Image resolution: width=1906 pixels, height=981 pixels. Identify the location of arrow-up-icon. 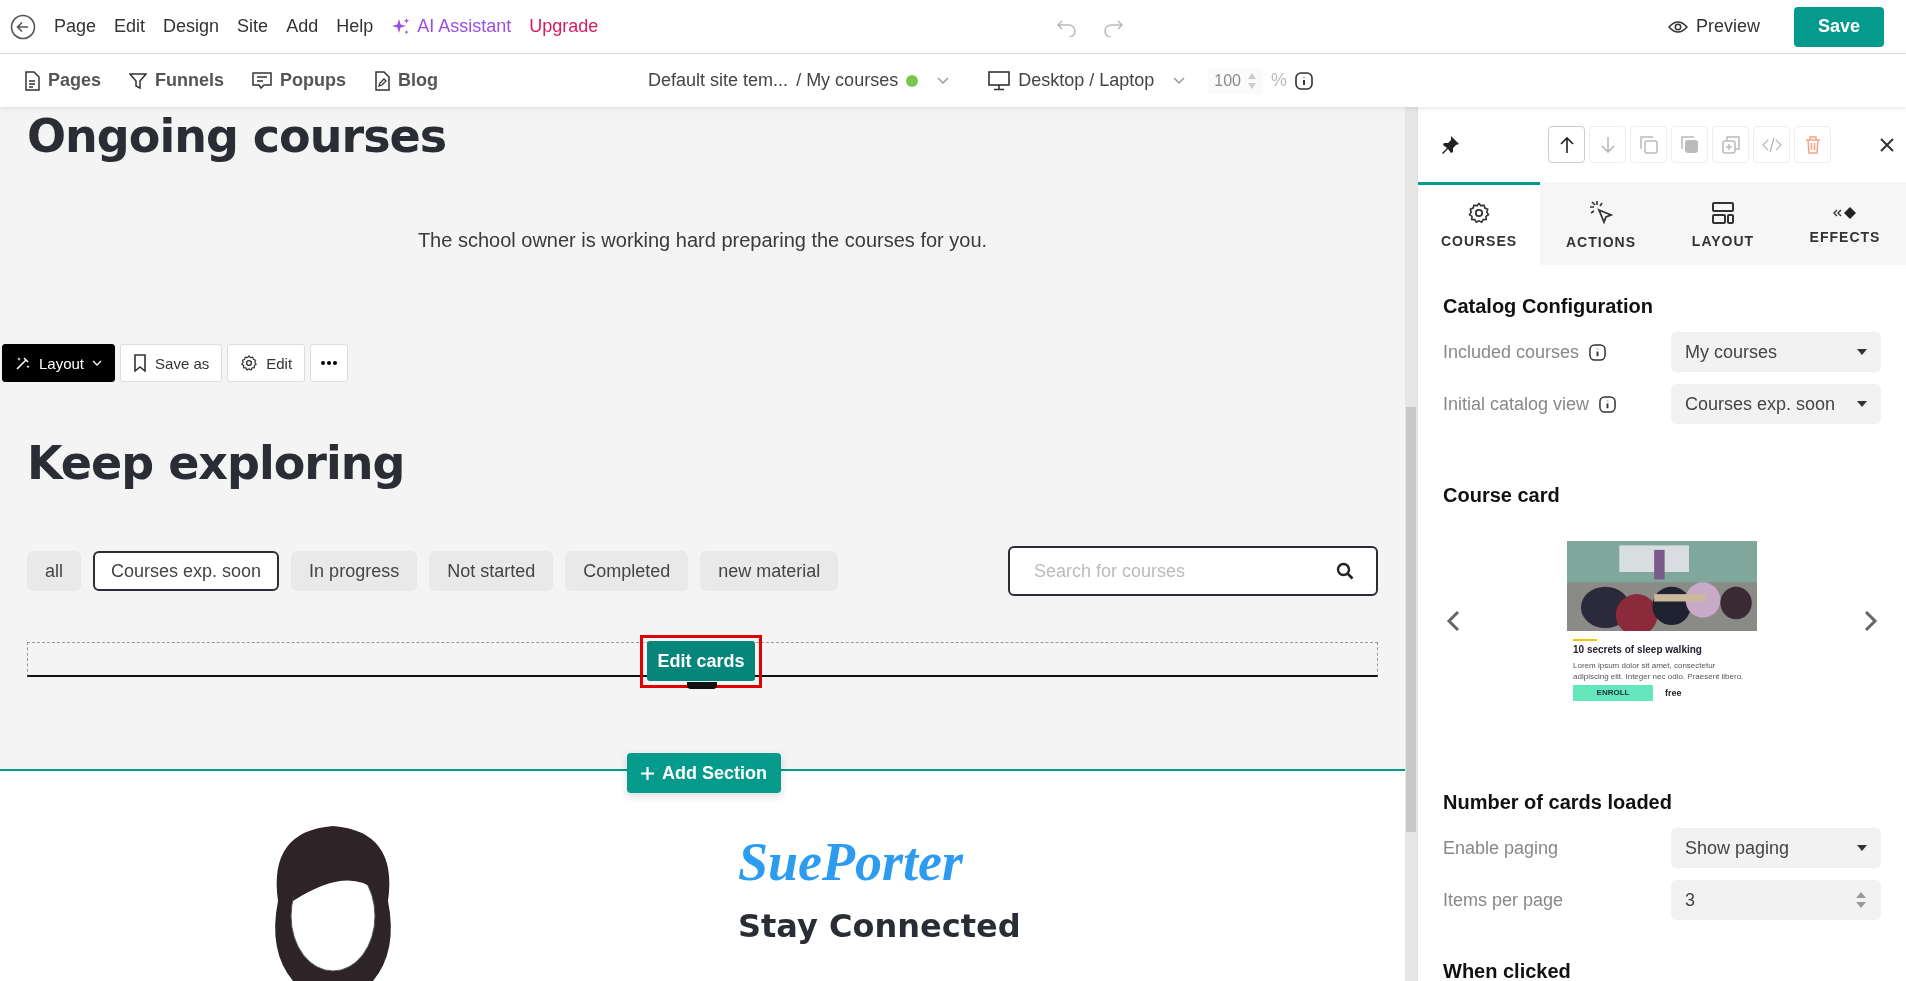
(1566, 144).